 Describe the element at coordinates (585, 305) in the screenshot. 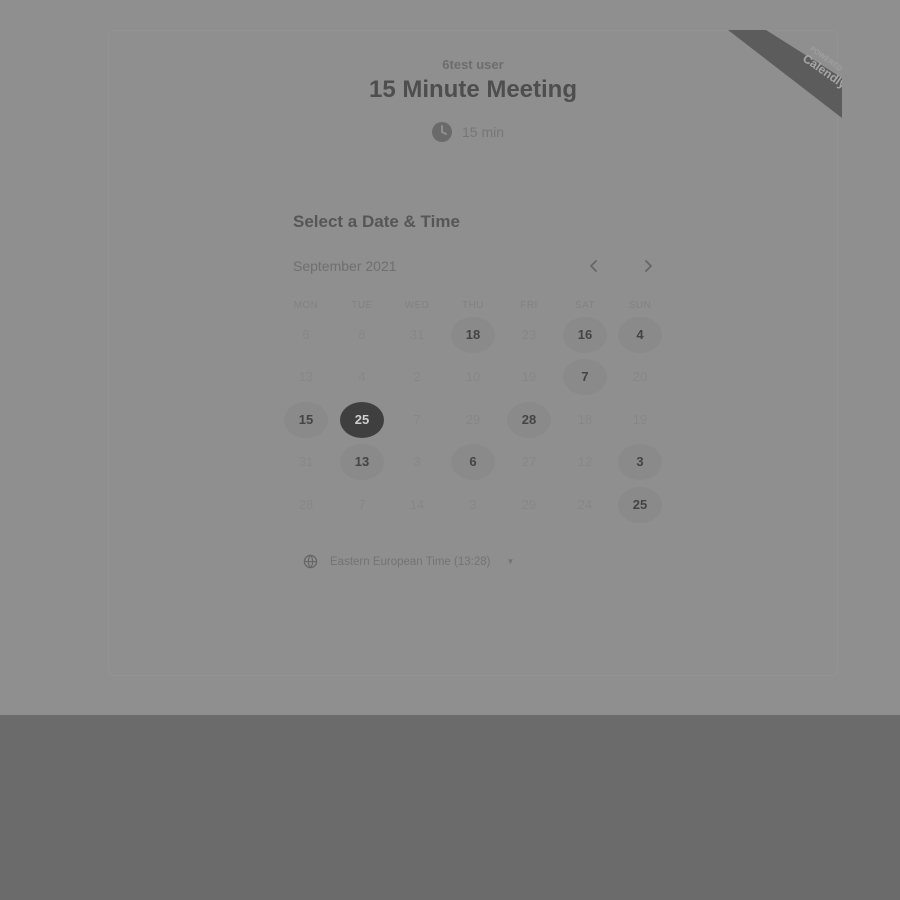

I see `weekday-sat: SAT` at that location.